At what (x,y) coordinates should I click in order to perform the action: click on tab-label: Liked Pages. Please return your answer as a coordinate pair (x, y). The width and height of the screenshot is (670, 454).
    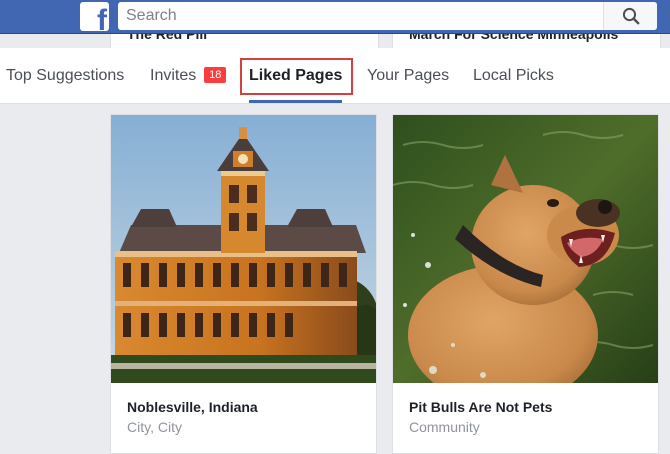
    Looking at the image, I should click on (296, 75).